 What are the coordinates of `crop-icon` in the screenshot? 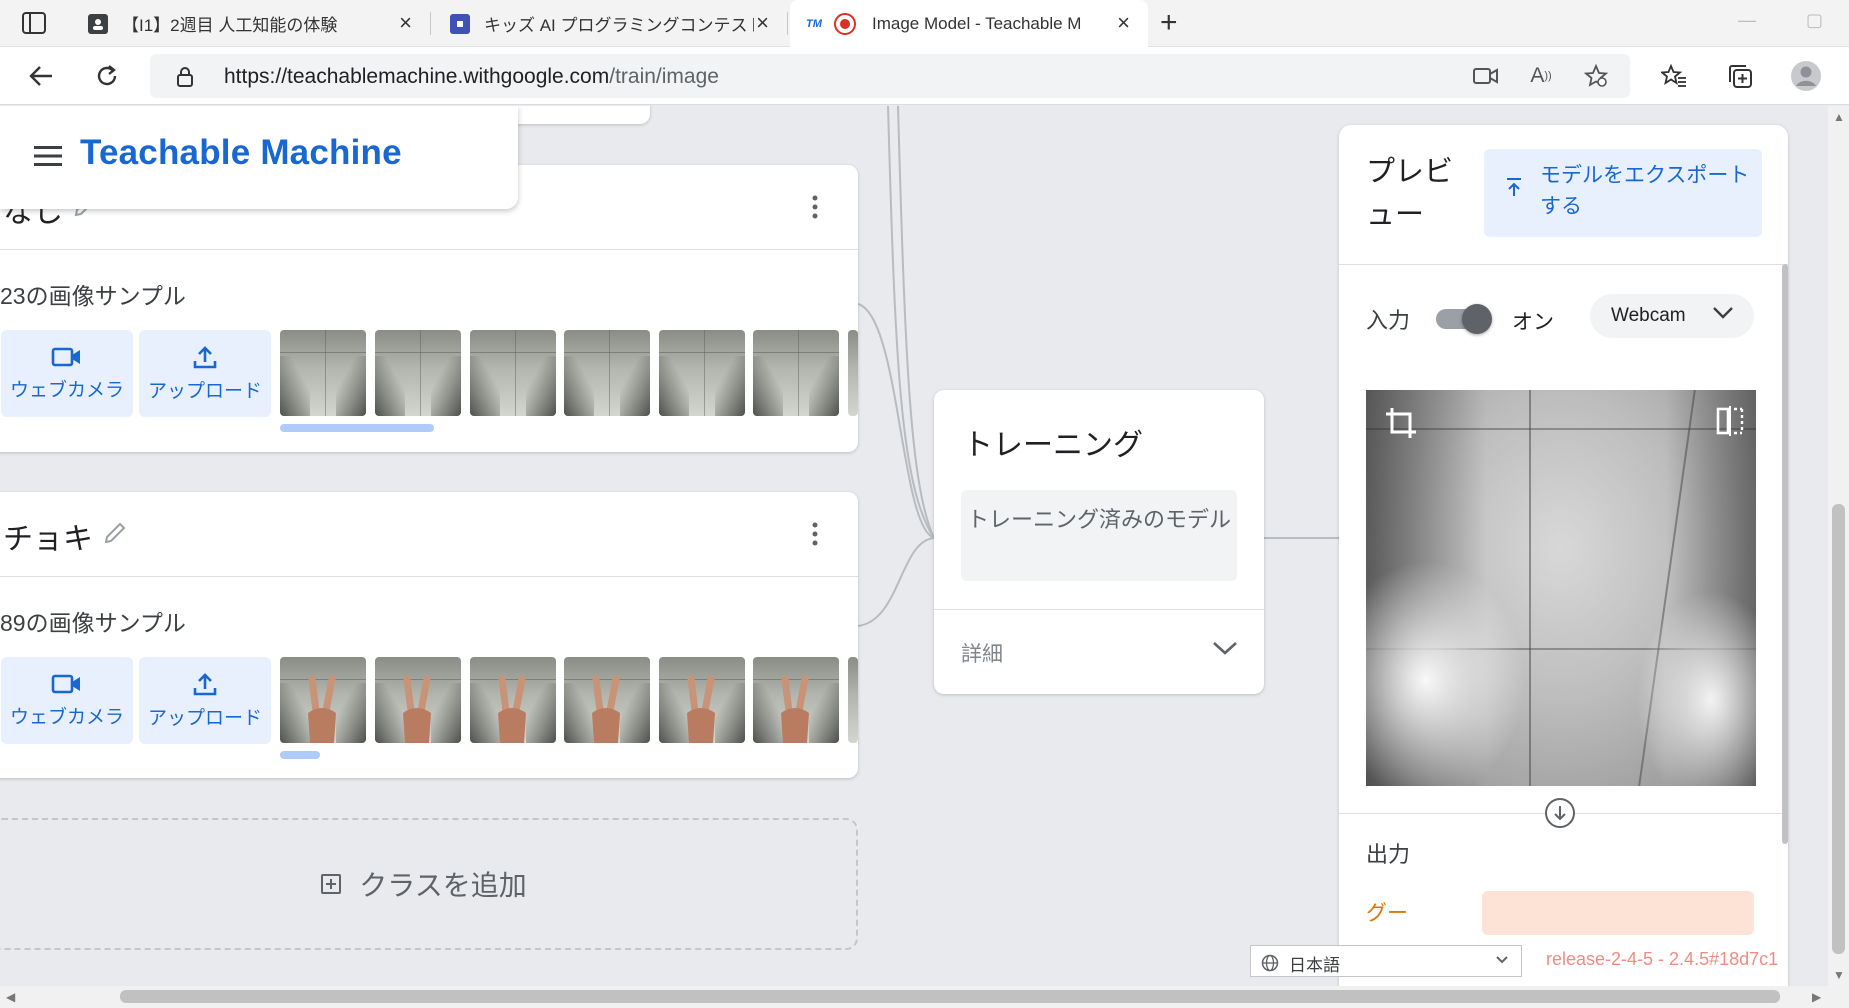 It's located at (1401, 425).